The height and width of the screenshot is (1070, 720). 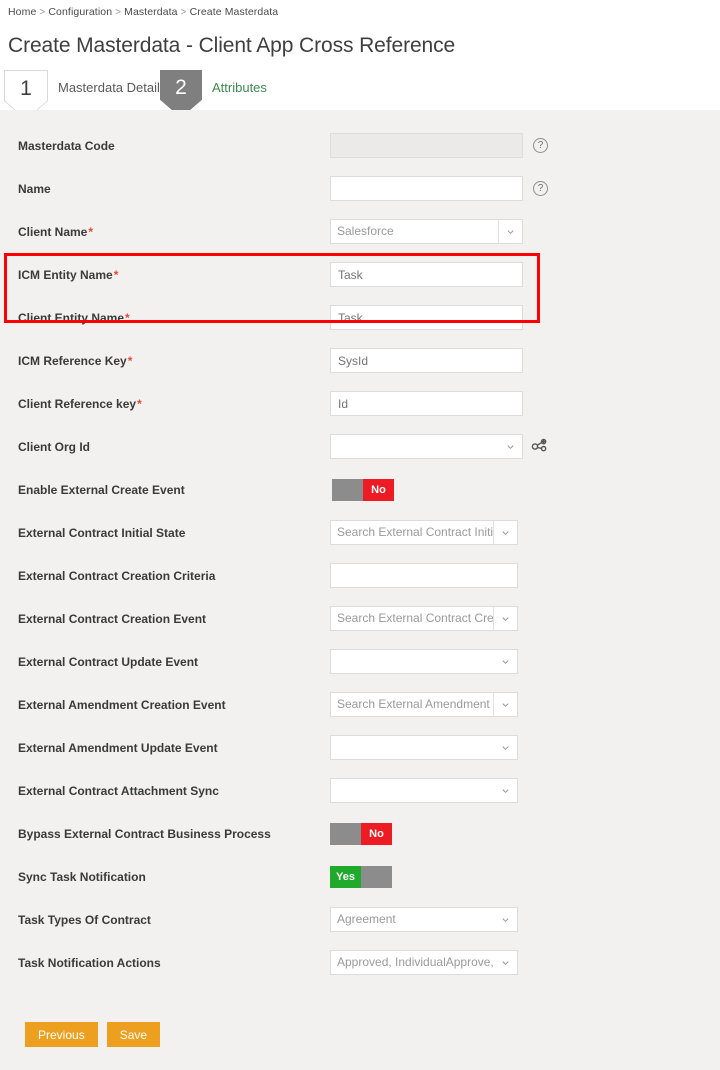 I want to click on form-actions: Previous Save, so click(x=360, y=1015).